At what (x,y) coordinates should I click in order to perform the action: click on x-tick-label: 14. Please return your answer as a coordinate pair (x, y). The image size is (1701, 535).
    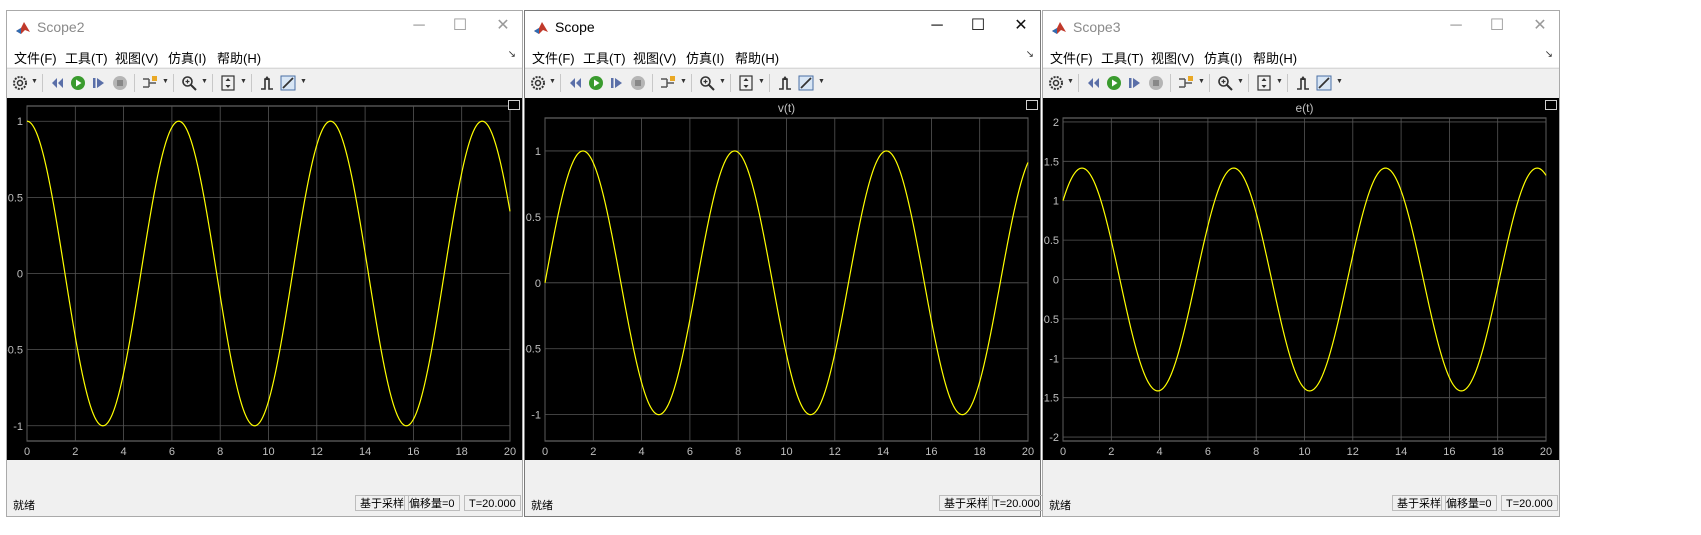
    Looking at the image, I should click on (883, 452).